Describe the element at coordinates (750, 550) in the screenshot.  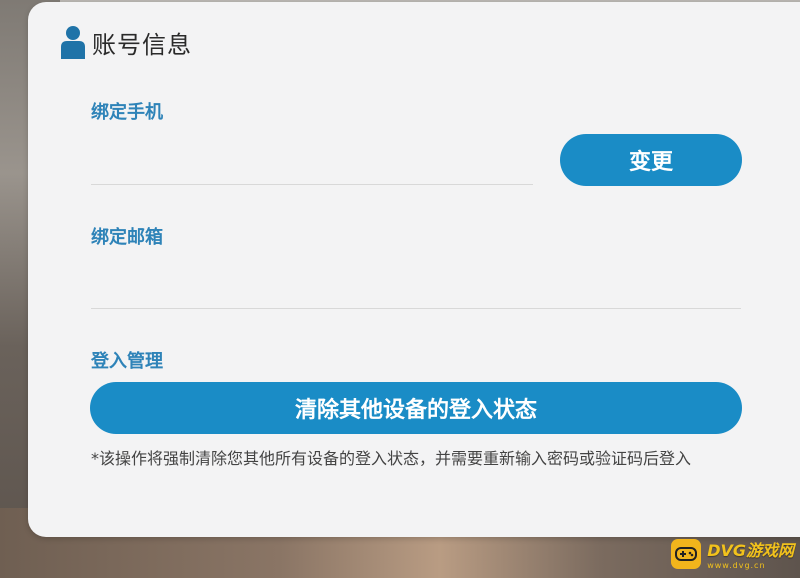
I see `watermark-main-text: DVG游戏网` at that location.